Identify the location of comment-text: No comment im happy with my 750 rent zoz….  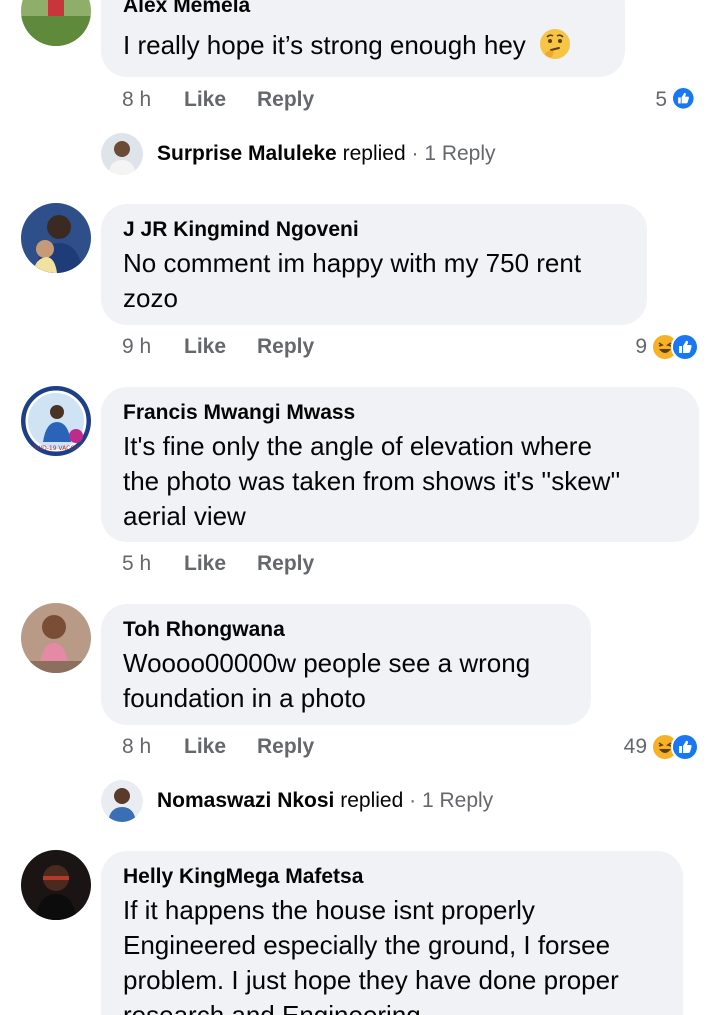
(352, 280).